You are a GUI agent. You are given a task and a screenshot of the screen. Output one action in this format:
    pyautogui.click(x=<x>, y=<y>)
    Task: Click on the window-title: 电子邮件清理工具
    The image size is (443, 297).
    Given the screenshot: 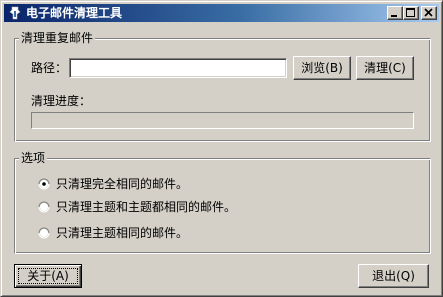 What is the action you would take?
    pyautogui.click(x=74, y=13)
    